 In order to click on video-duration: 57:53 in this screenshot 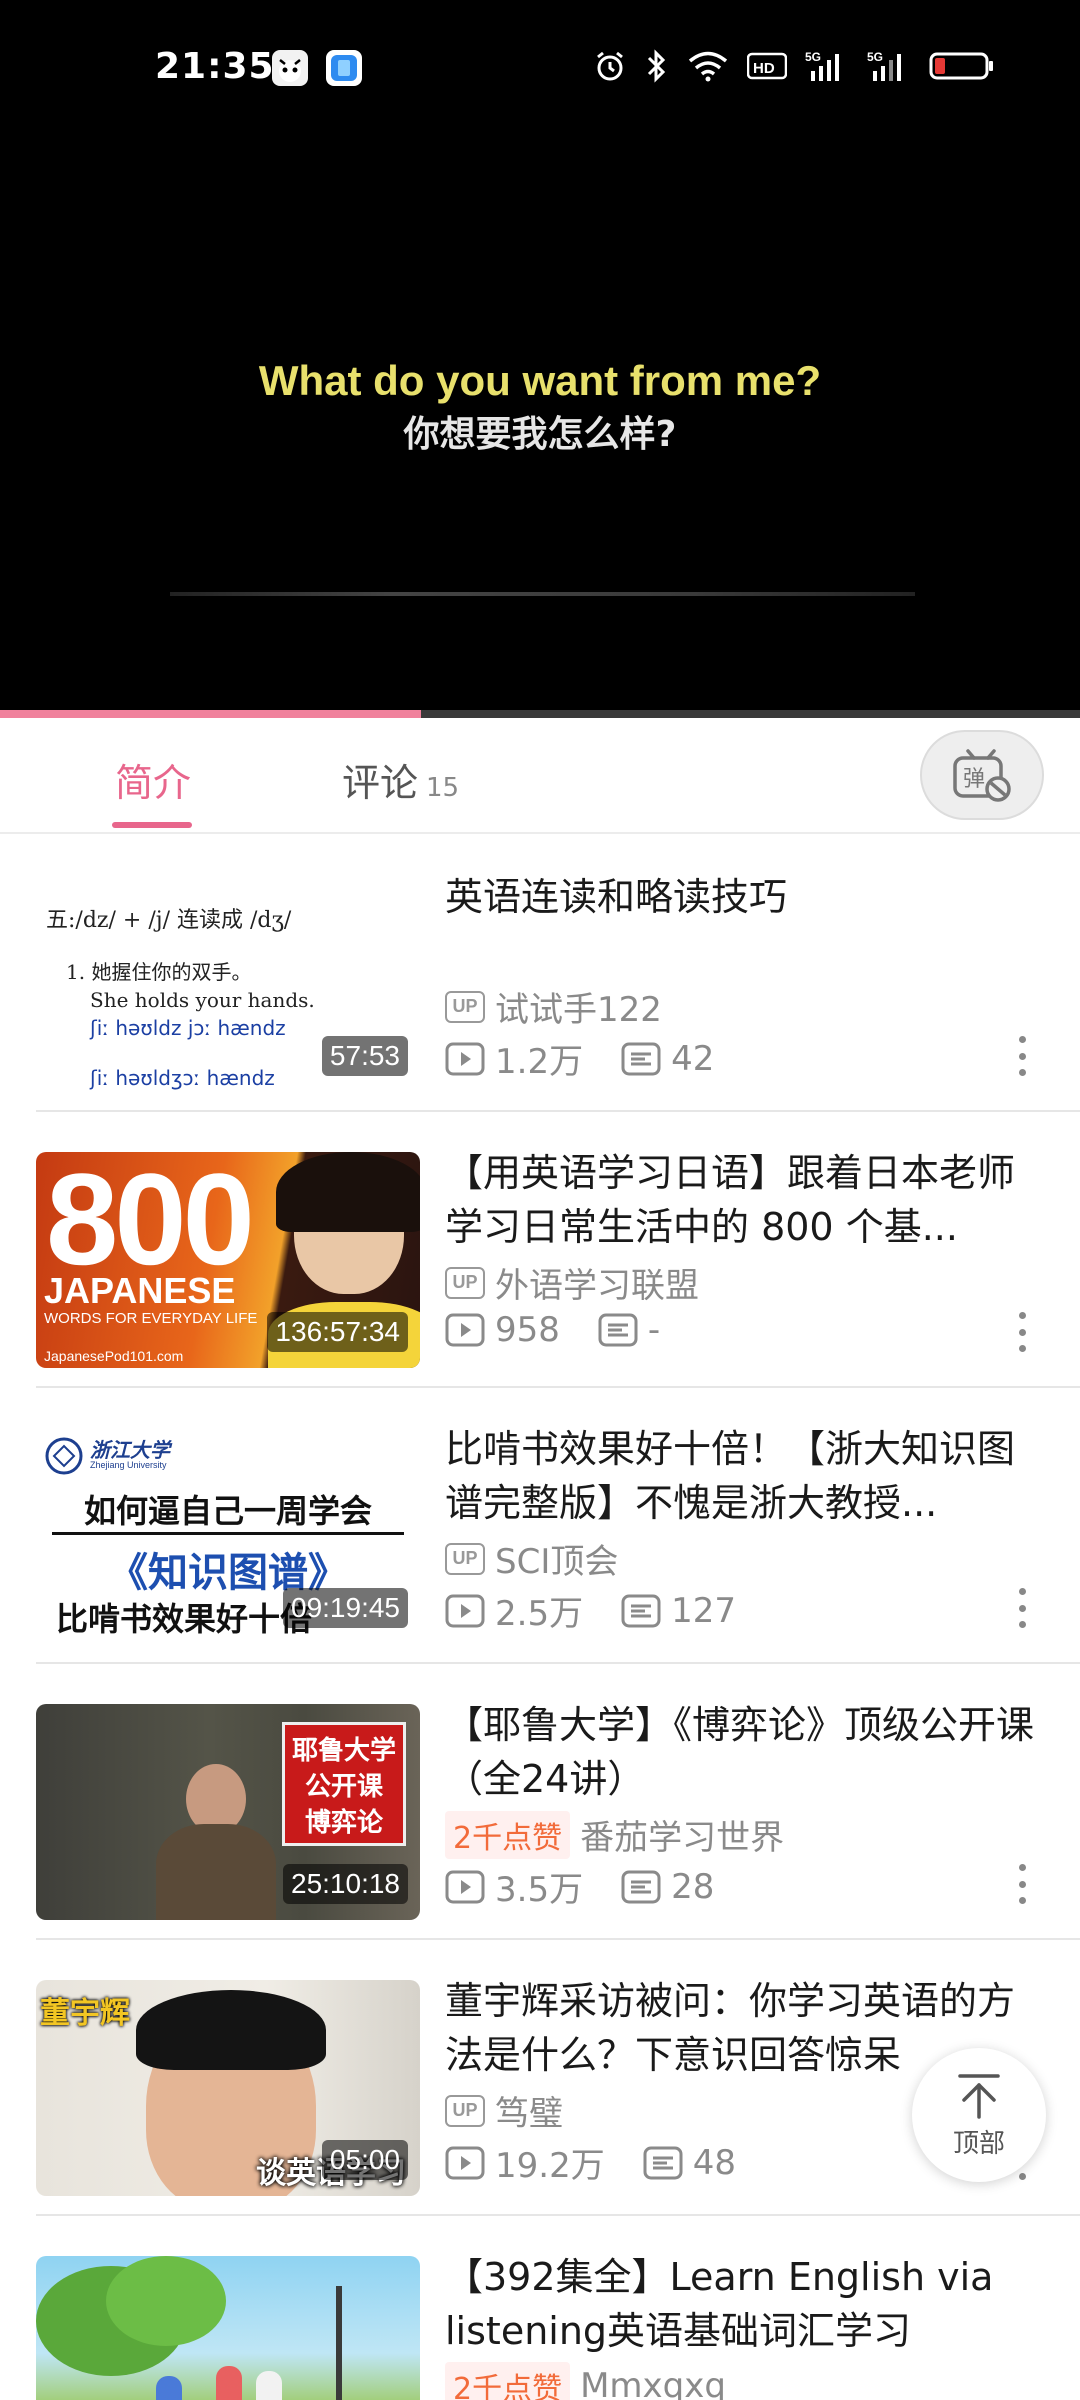, I will do `click(364, 1056)`.